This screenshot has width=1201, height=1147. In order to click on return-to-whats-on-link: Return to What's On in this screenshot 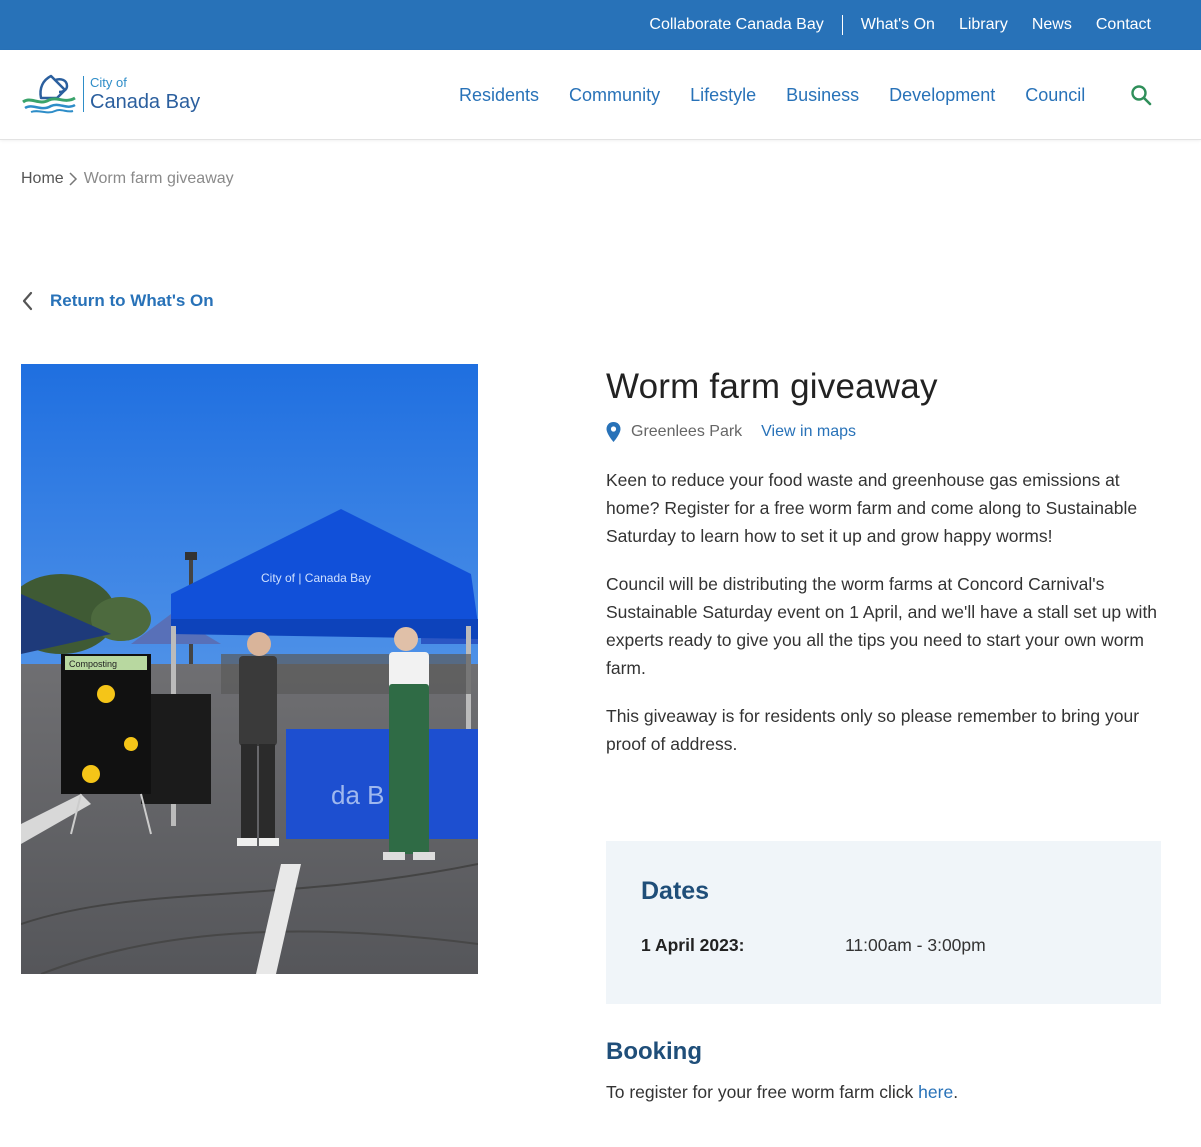, I will do `click(117, 301)`.